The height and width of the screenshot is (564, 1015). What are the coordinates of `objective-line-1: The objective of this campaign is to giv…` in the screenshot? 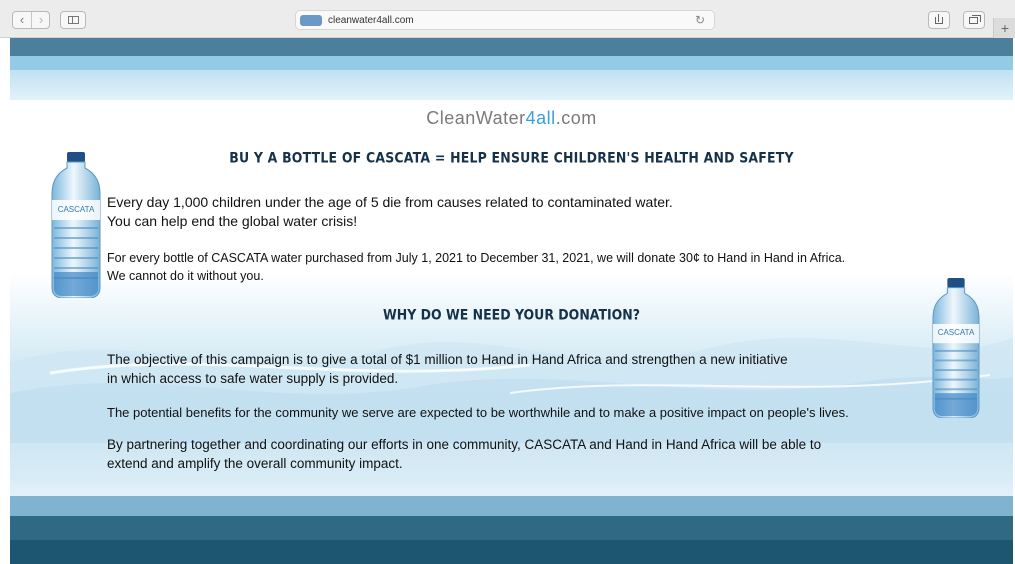 It's located at (447, 359).